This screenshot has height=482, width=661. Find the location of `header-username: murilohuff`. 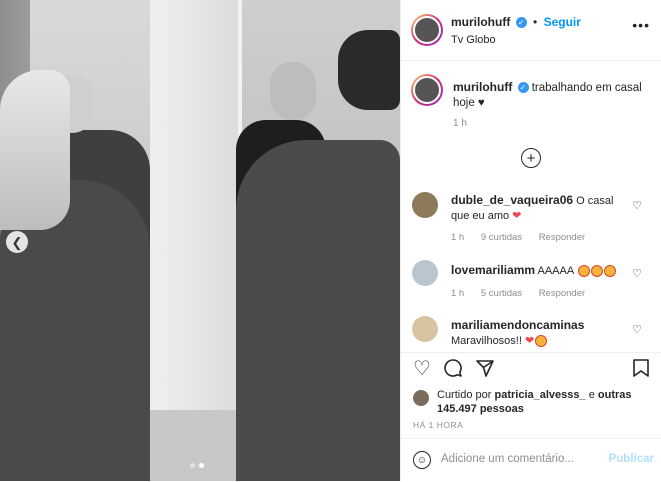

header-username: murilohuff is located at coordinates (480, 22).